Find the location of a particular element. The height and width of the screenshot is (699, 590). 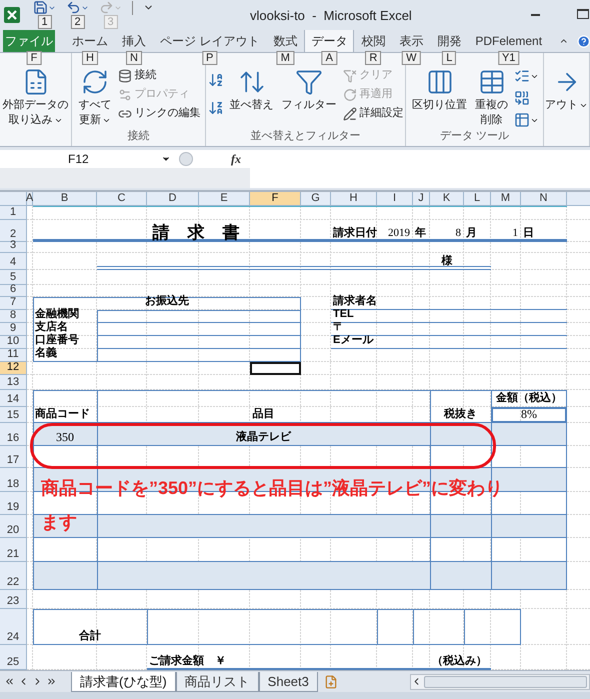

group-label: データ ツール is located at coordinates (475, 136).